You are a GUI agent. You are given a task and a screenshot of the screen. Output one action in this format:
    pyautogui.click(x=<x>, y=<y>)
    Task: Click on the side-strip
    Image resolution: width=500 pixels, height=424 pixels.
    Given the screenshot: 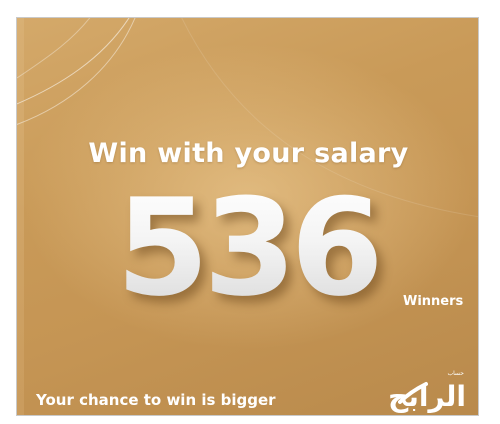 What is the action you would take?
    pyautogui.click(x=20, y=216)
    